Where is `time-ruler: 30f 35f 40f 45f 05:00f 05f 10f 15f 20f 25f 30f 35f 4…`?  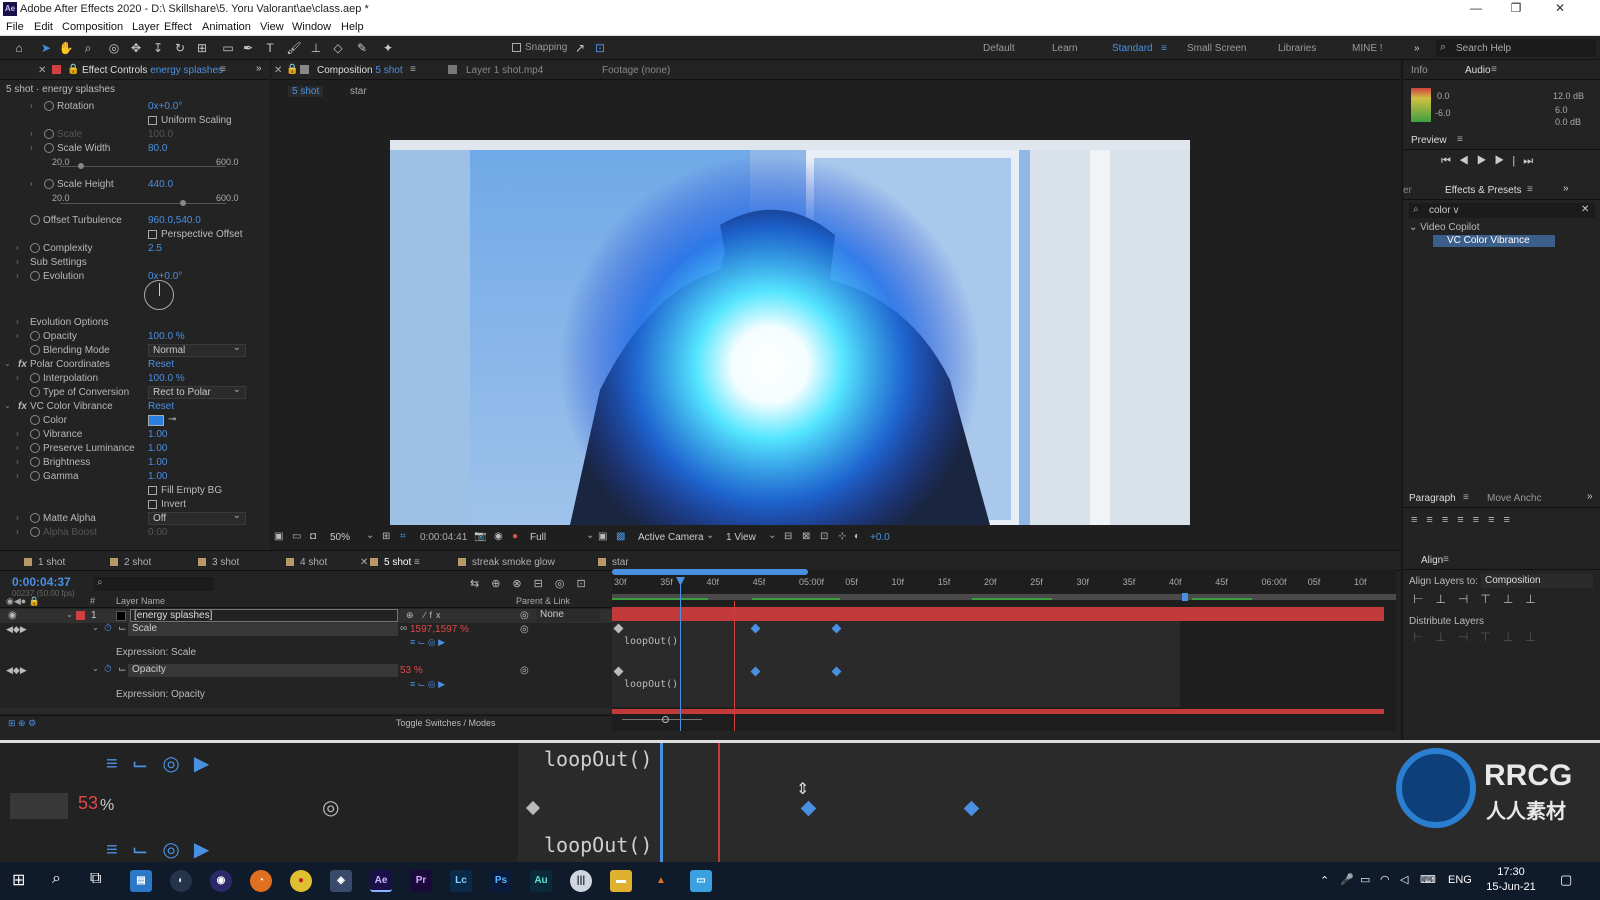
time-ruler: 30f 35f 40f 45f 05:00f 05f 10f 15f 20f 25f 30f 35f 4… is located at coordinates (1004, 584).